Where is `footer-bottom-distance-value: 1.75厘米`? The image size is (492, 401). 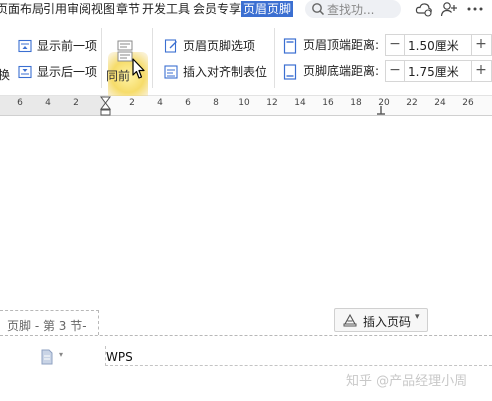 footer-bottom-distance-value: 1.75厘米 is located at coordinates (433, 71).